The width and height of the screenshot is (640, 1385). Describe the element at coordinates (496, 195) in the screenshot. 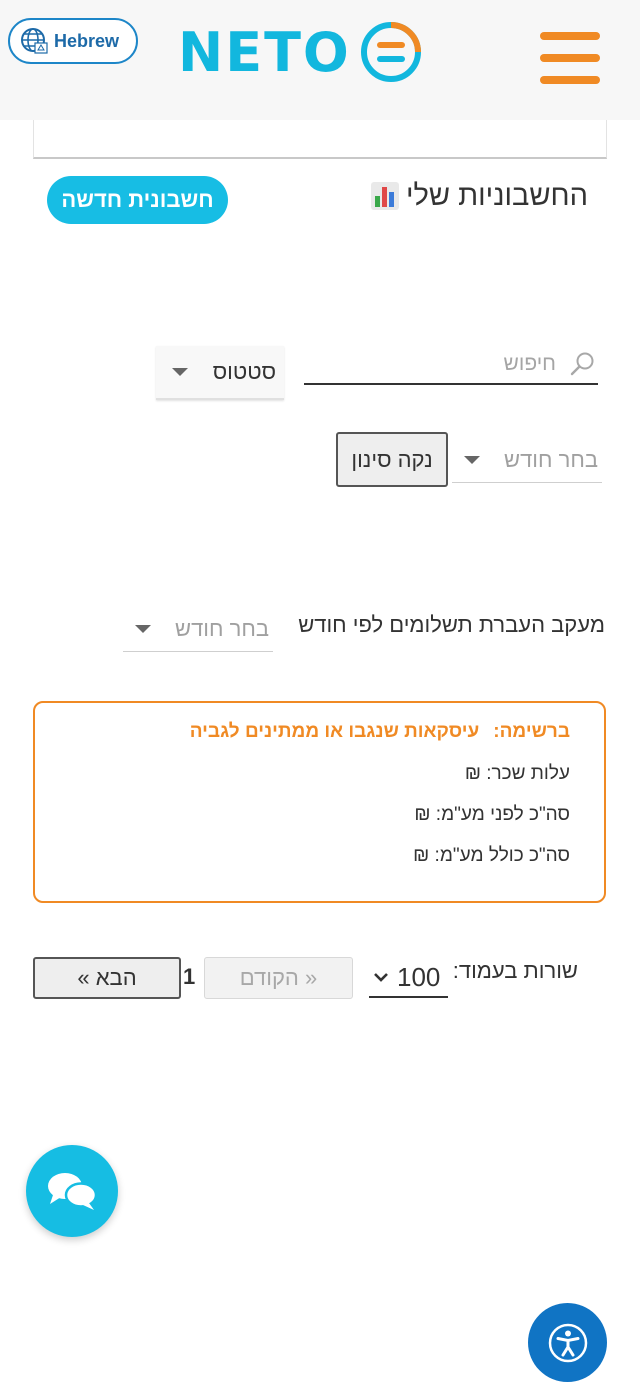

I see `page-title-text: החשבוניות שלי` at that location.